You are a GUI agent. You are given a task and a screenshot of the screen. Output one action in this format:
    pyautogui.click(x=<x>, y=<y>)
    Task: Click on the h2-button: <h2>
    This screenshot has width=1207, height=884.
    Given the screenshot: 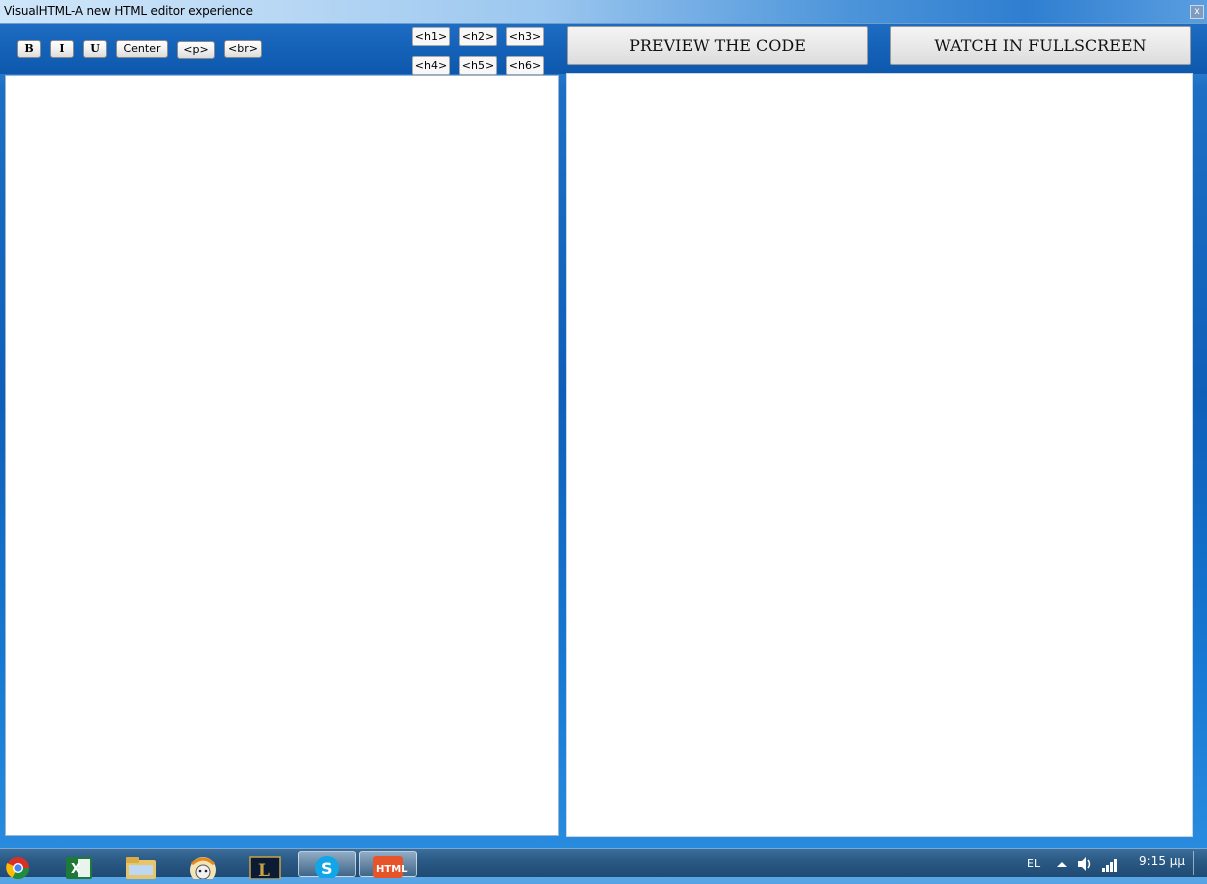 What is the action you would take?
    pyautogui.click(x=478, y=36)
    